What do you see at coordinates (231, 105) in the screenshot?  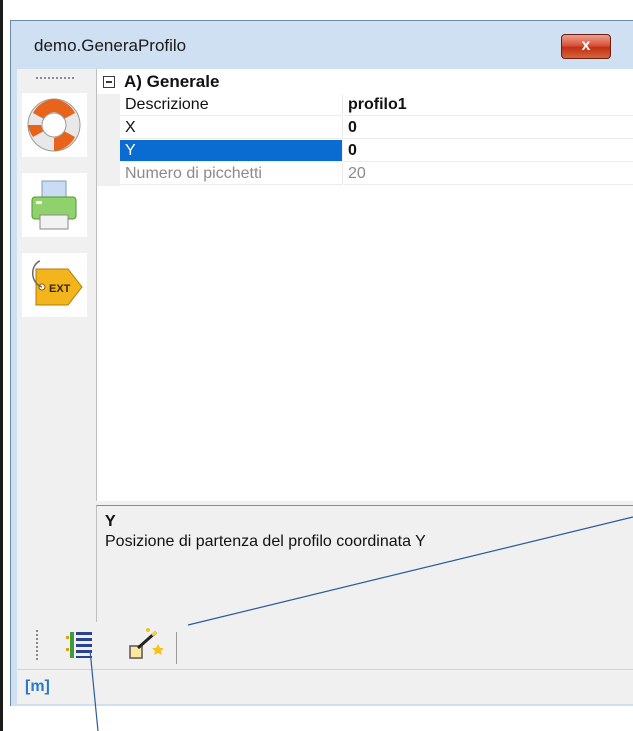 I see `property-name: Descrizione` at bounding box center [231, 105].